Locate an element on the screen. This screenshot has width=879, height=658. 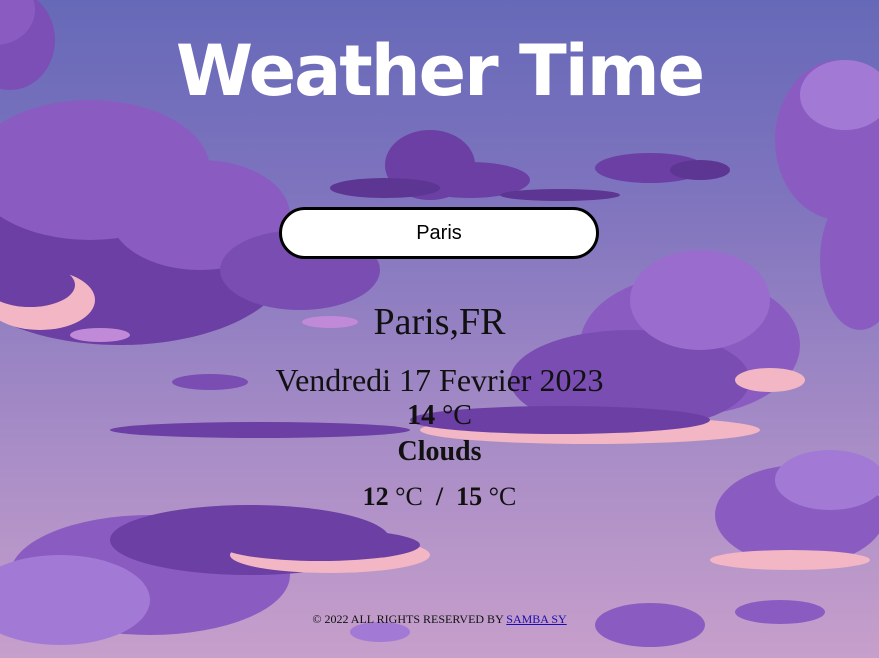
temperature-range: 12 °C / 15 °C is located at coordinates (439, 497).